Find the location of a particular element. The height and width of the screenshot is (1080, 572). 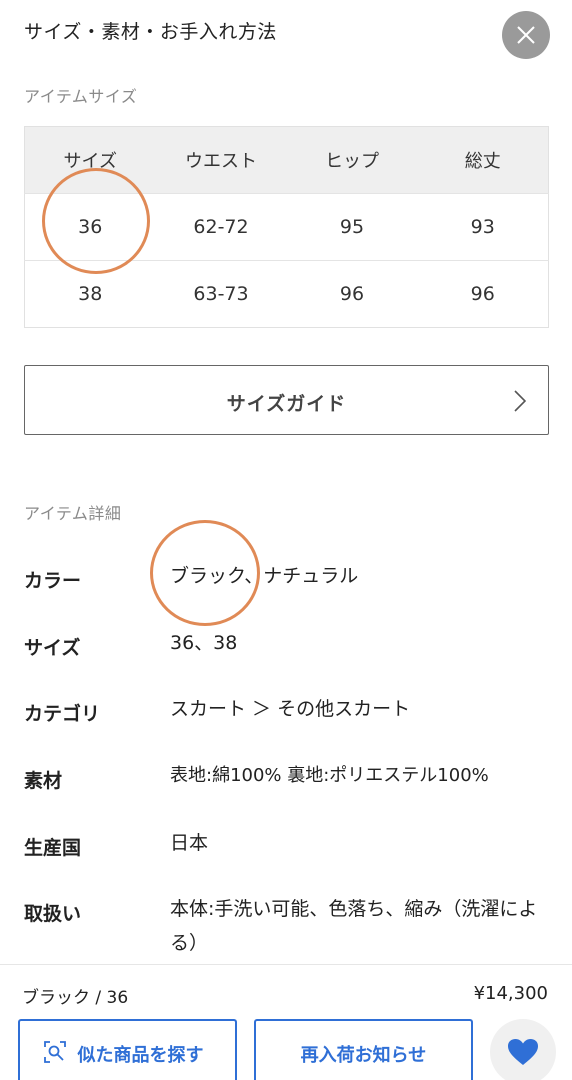

close-icon is located at coordinates (526, 35).